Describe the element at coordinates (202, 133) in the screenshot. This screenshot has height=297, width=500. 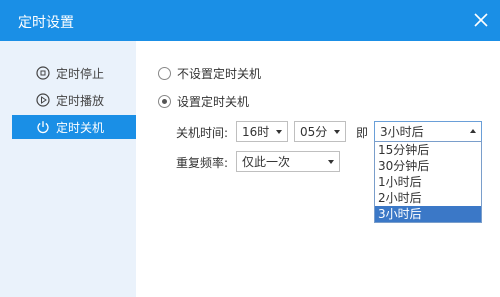
I see `shutdown-time-label: 关机时间:` at that location.